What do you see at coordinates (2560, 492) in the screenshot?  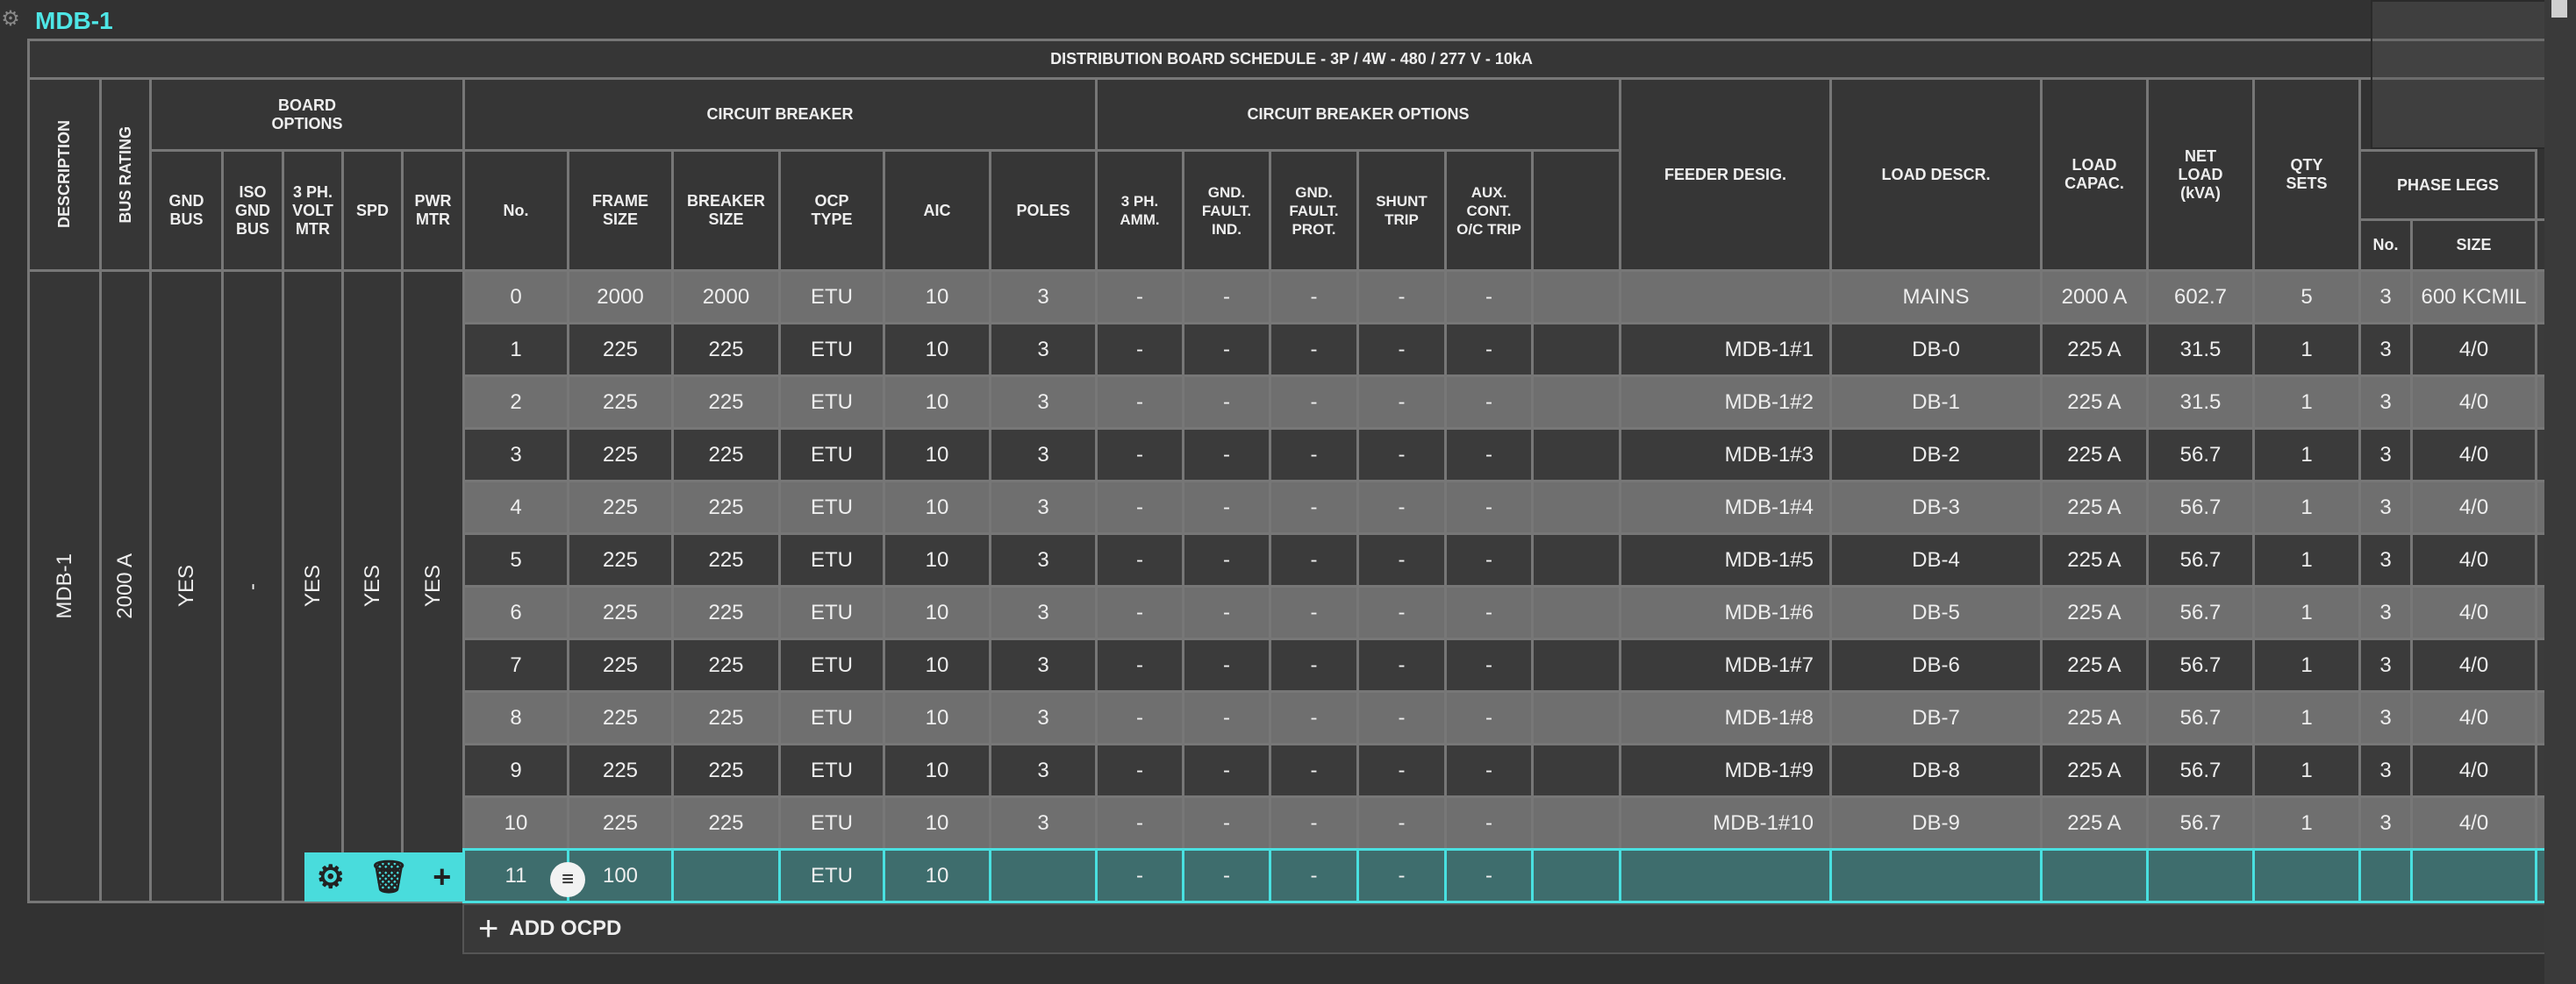 I see `scrollbar` at bounding box center [2560, 492].